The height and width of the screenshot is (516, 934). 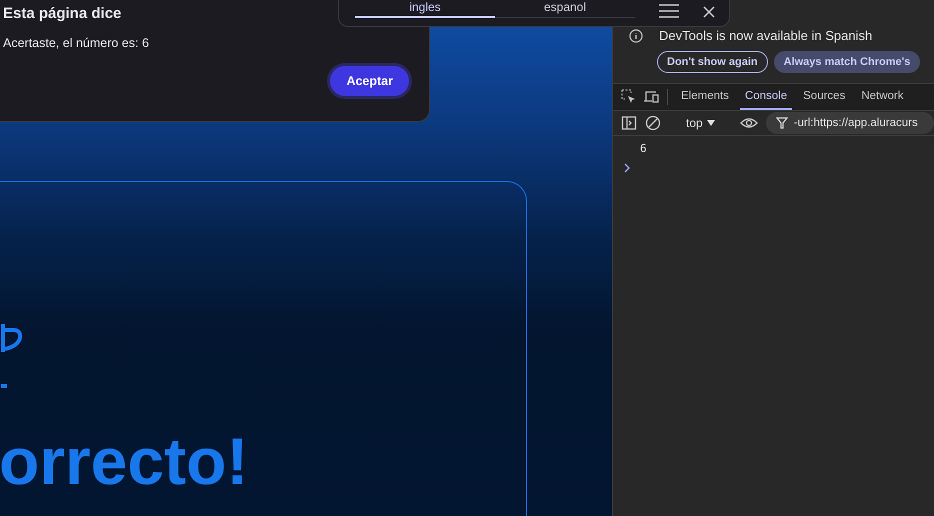 I want to click on menu-icon, so click(x=669, y=11).